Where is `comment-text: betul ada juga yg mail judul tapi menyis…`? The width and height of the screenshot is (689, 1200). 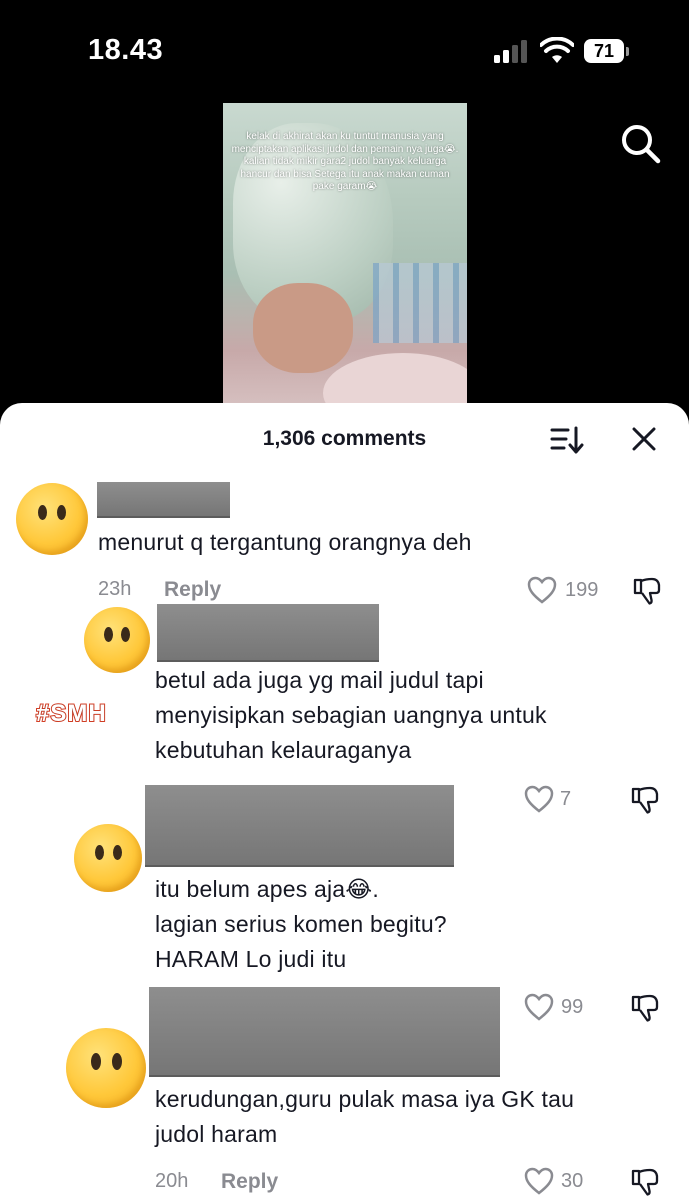 comment-text: betul ada juga yg mail judul tapi menyis… is located at coordinates (351, 715).